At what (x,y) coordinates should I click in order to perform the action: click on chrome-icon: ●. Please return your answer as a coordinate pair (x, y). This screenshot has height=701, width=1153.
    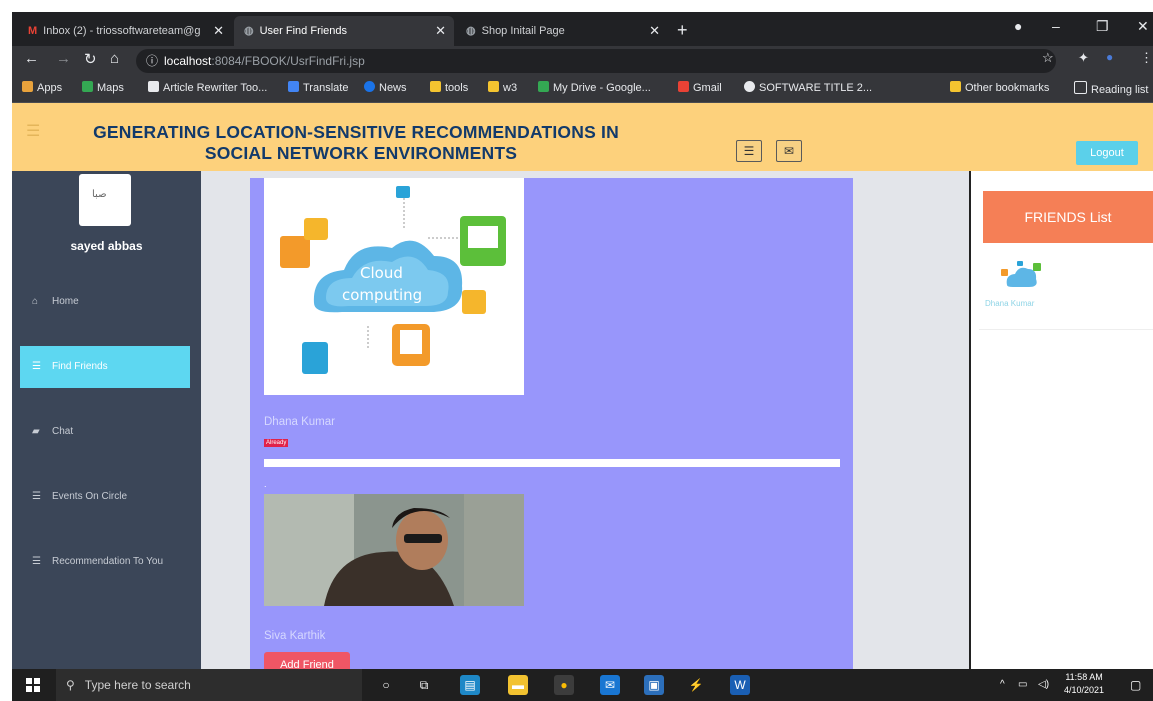
    Looking at the image, I should click on (564, 685).